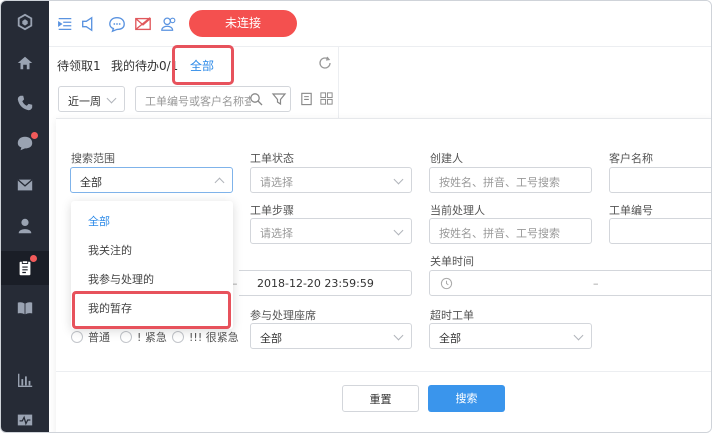  What do you see at coordinates (143, 24) in the screenshot?
I see `mail-off-icon` at bounding box center [143, 24].